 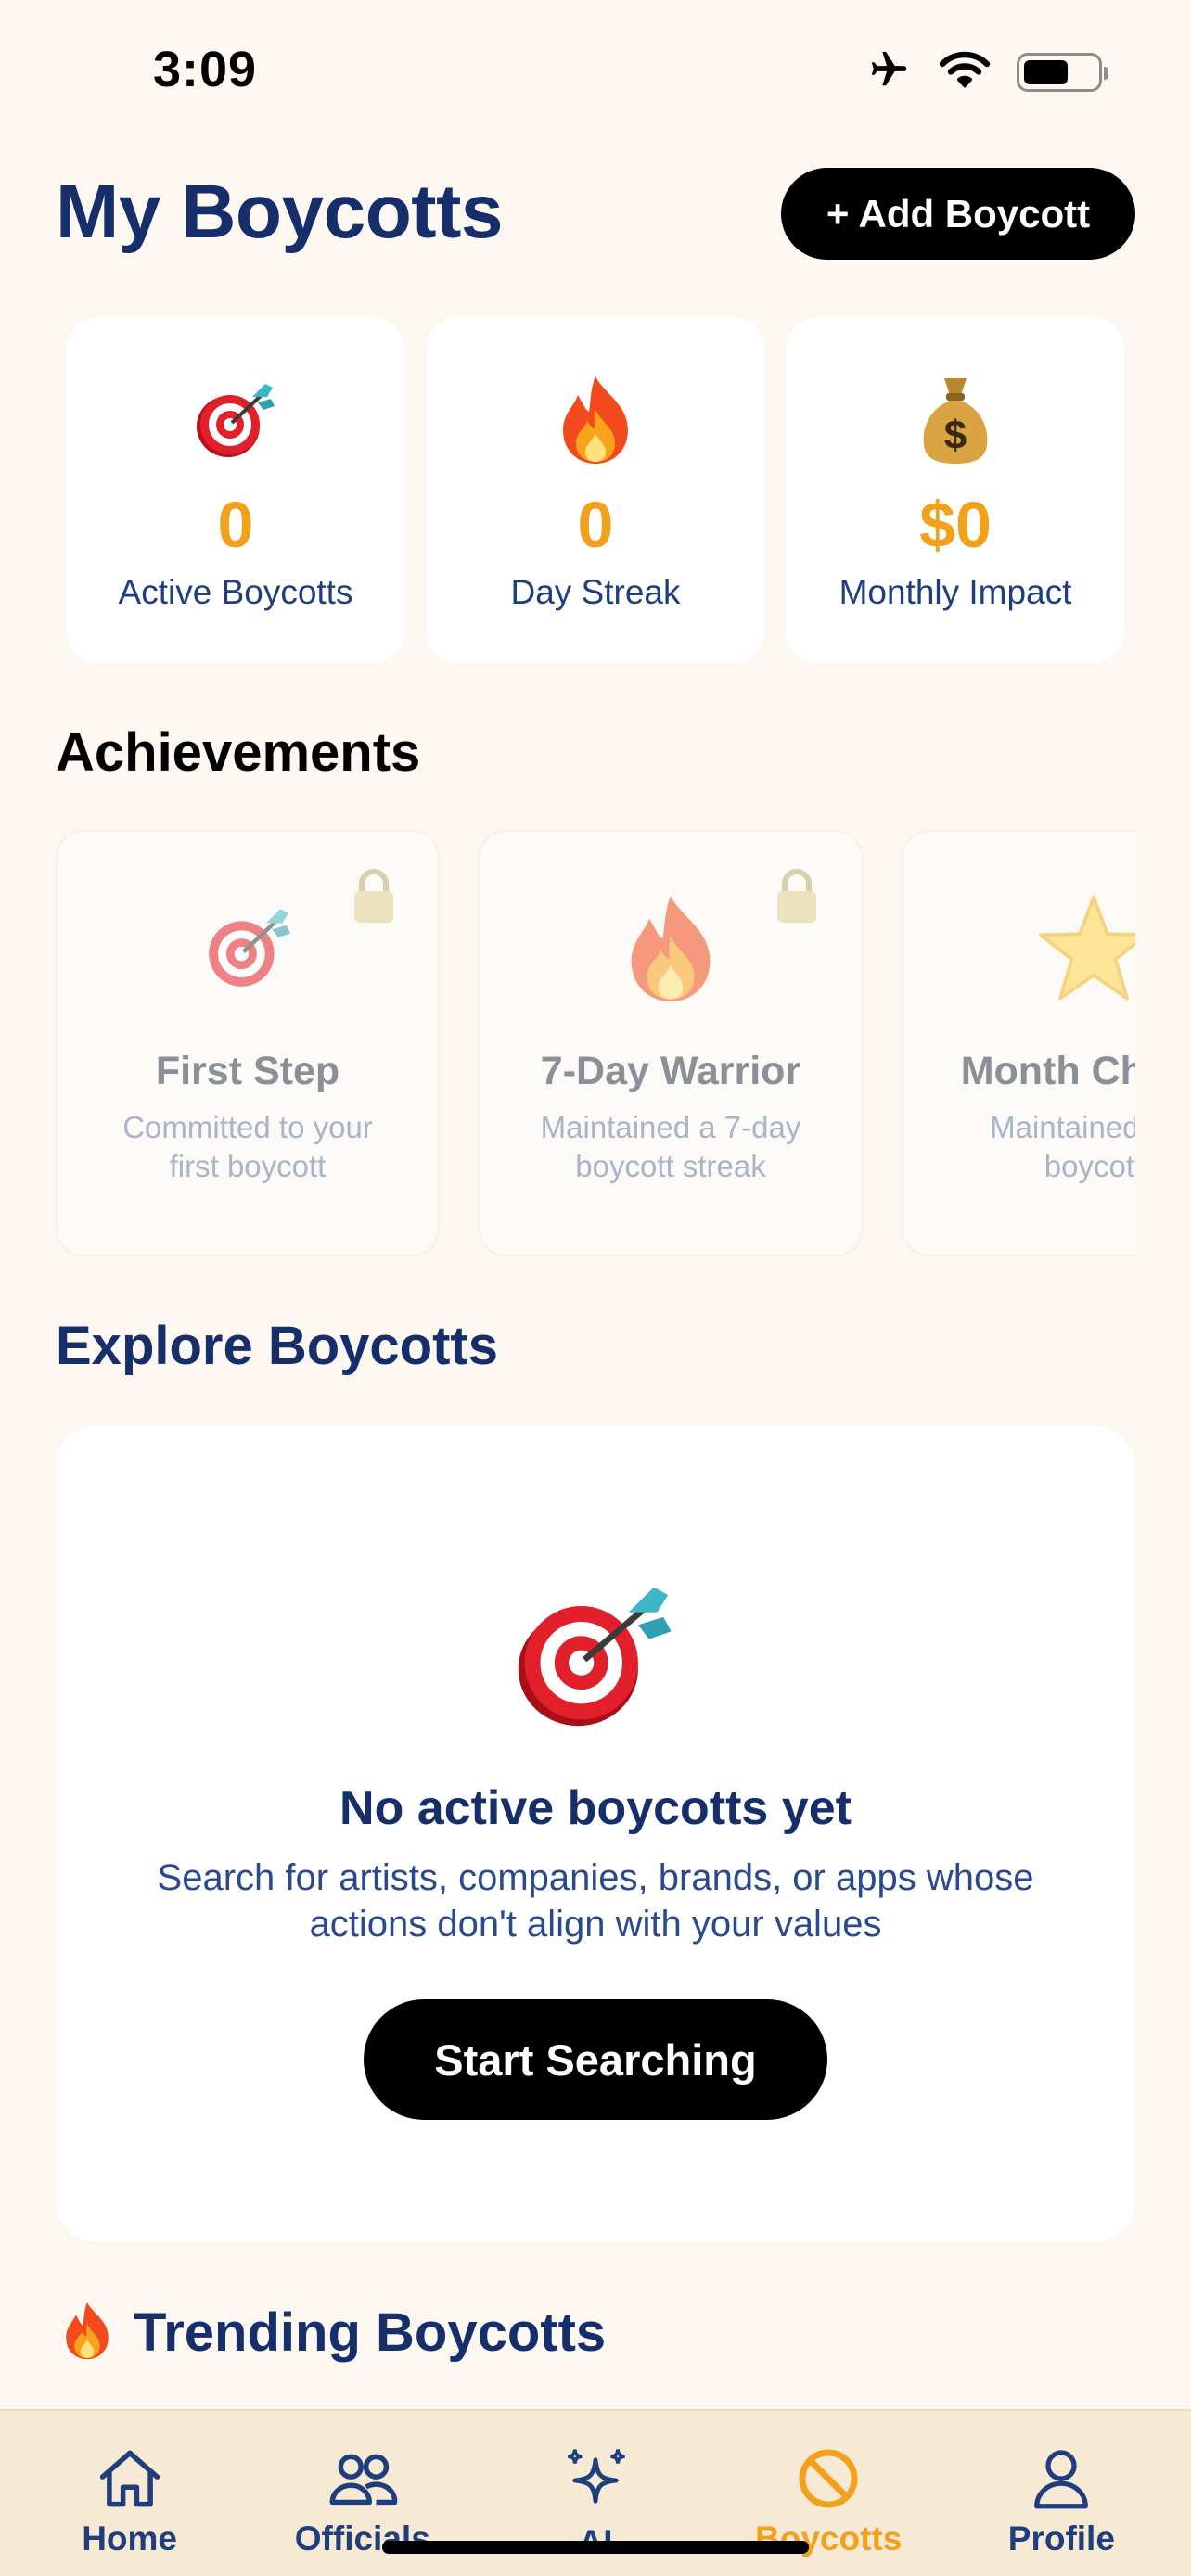 What do you see at coordinates (238, 752) in the screenshot?
I see `achievements-title: Achievements` at bounding box center [238, 752].